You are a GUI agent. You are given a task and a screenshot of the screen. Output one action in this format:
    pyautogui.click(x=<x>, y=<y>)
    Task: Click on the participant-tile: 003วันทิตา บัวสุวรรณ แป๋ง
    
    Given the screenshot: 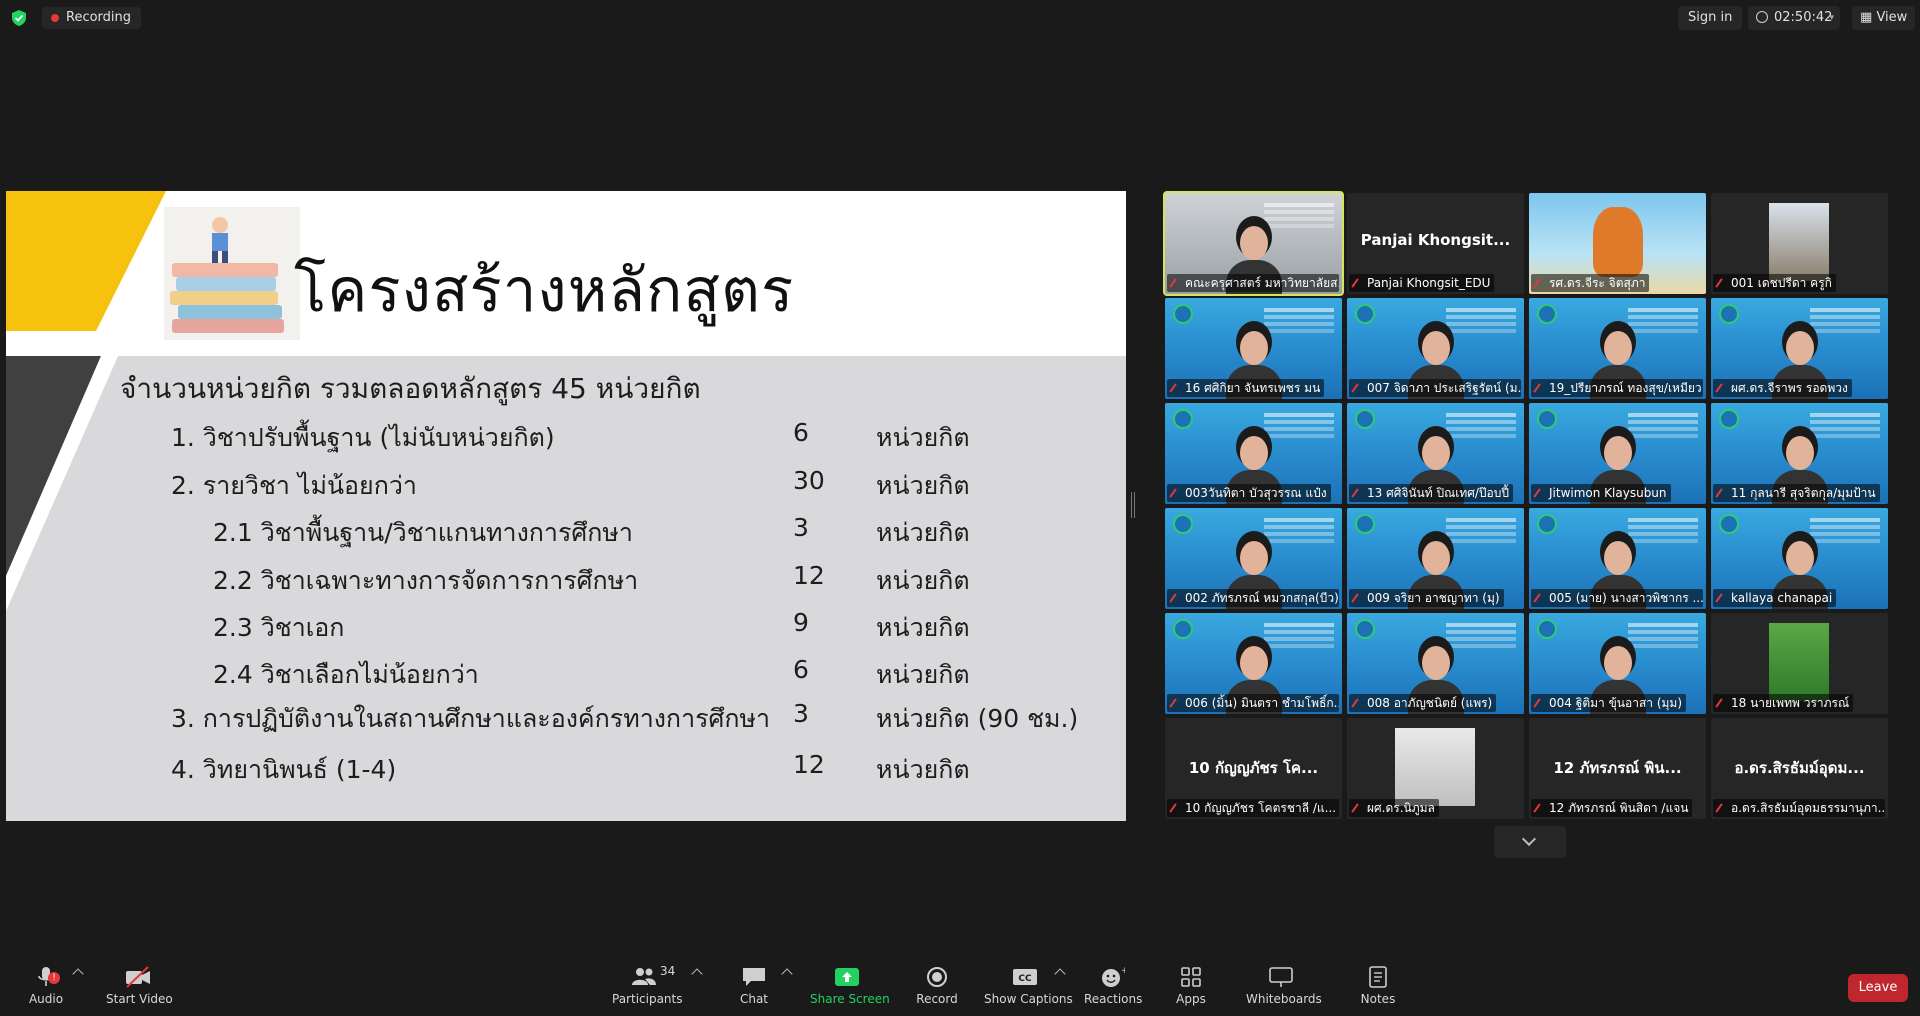 What is the action you would take?
    pyautogui.click(x=1253, y=453)
    